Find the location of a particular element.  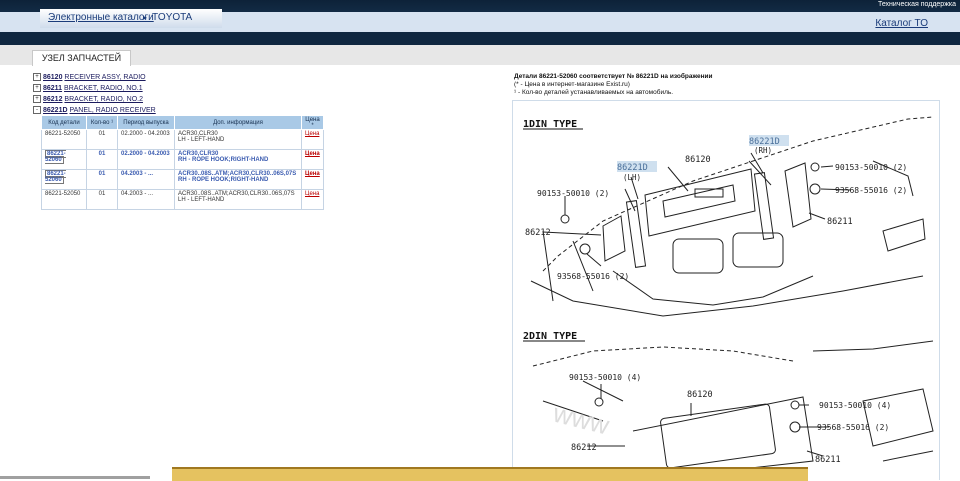

breadcrumb-catalogs-link: Электронные каталоги is located at coordinates (101, 17).